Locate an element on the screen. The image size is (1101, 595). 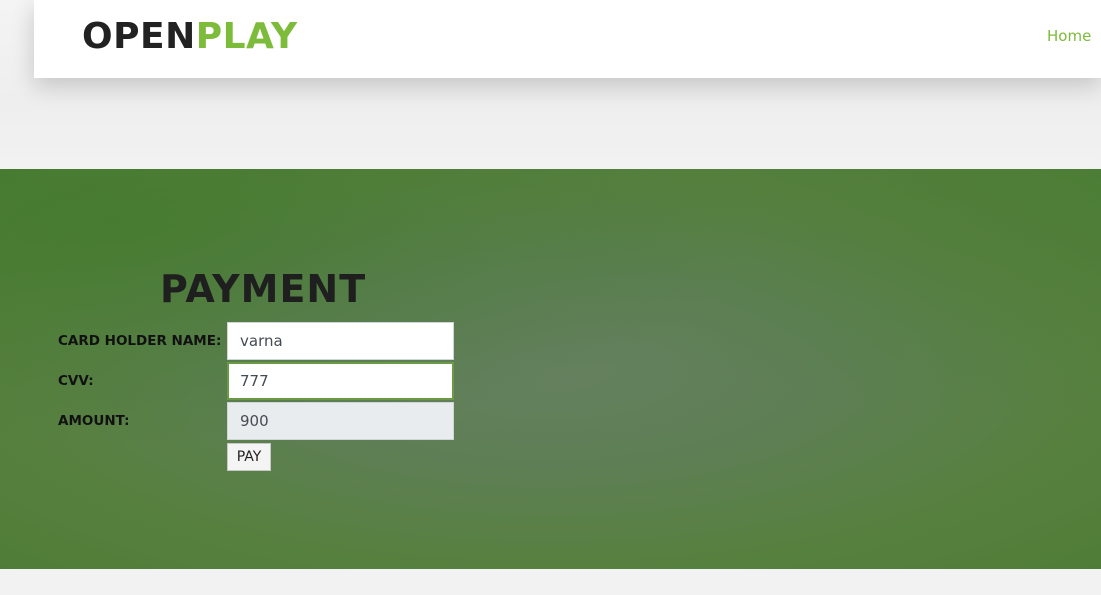
brand-logo-play: PLAY is located at coordinates (246, 36).